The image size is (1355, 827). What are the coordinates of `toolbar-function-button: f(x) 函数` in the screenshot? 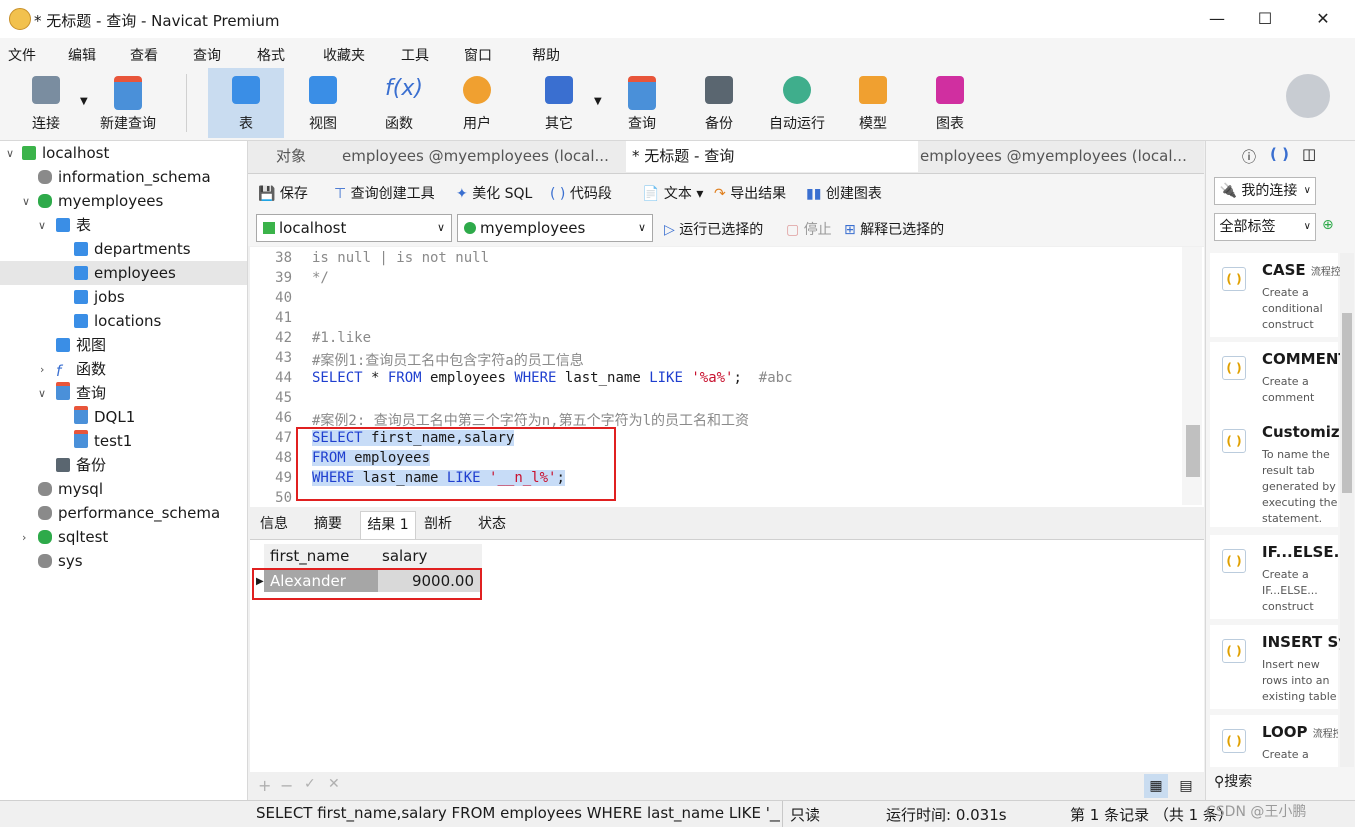 It's located at (399, 103).